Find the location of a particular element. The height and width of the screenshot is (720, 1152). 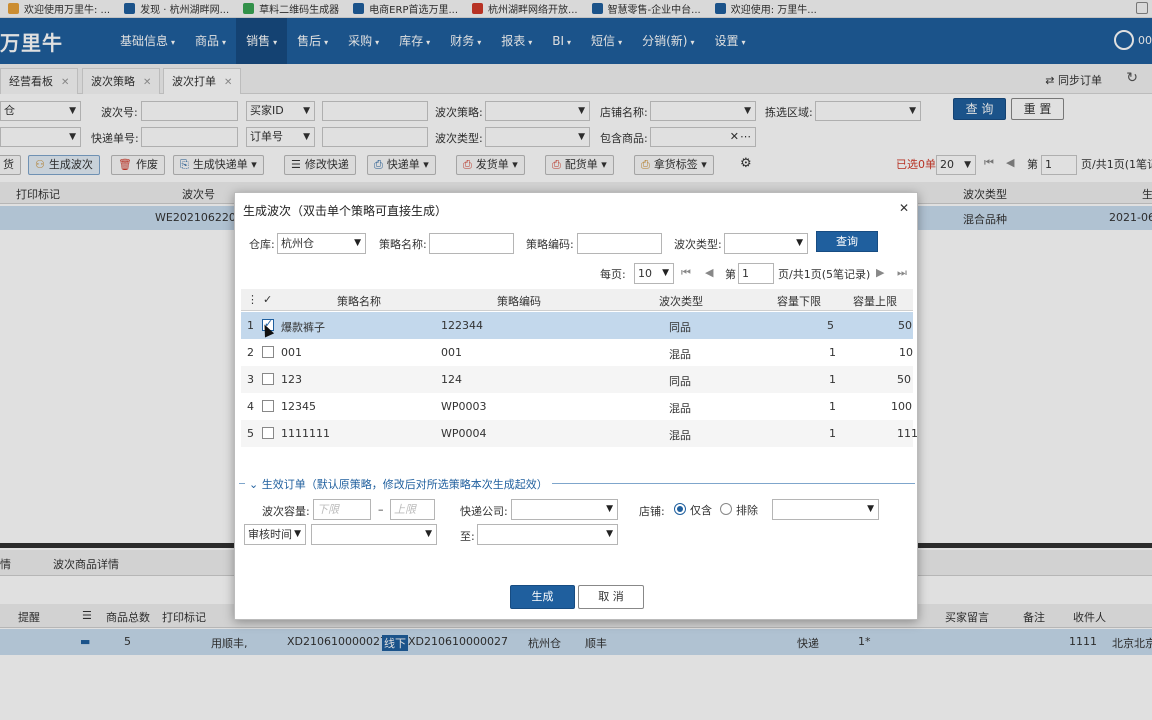

col-strategy-name: 策略名称 is located at coordinates (359, 301).